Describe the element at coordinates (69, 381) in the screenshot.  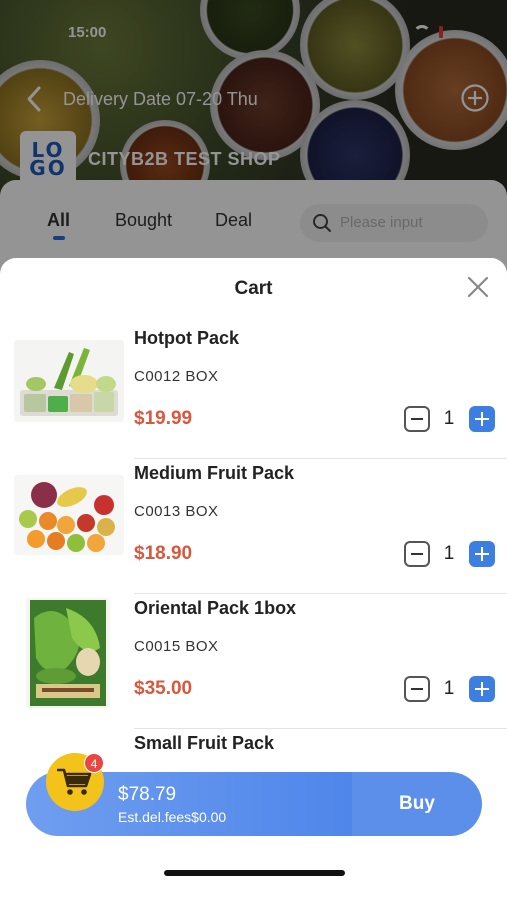
I see `hotpot-pack-image` at that location.